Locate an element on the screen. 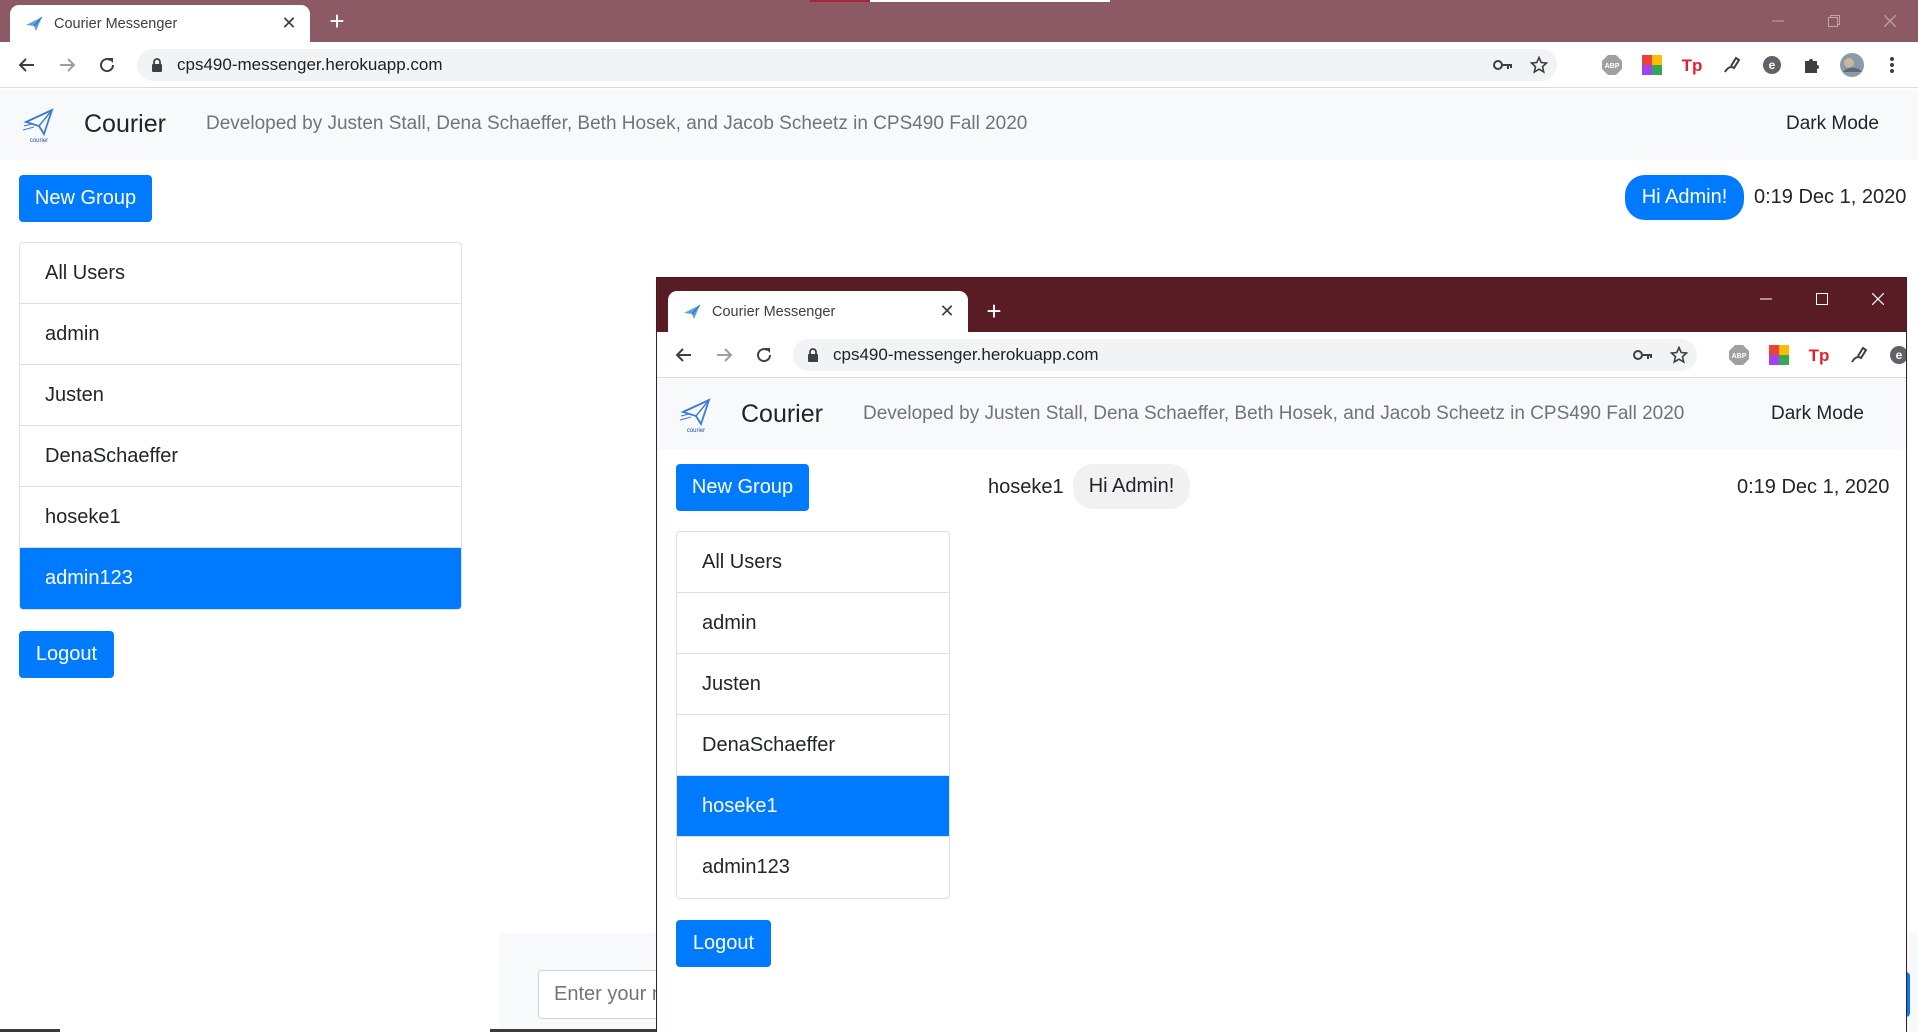 The width and height of the screenshot is (1918, 1032). second-url-text: cps490-messenger.herokuapp.com is located at coordinates (966, 354).